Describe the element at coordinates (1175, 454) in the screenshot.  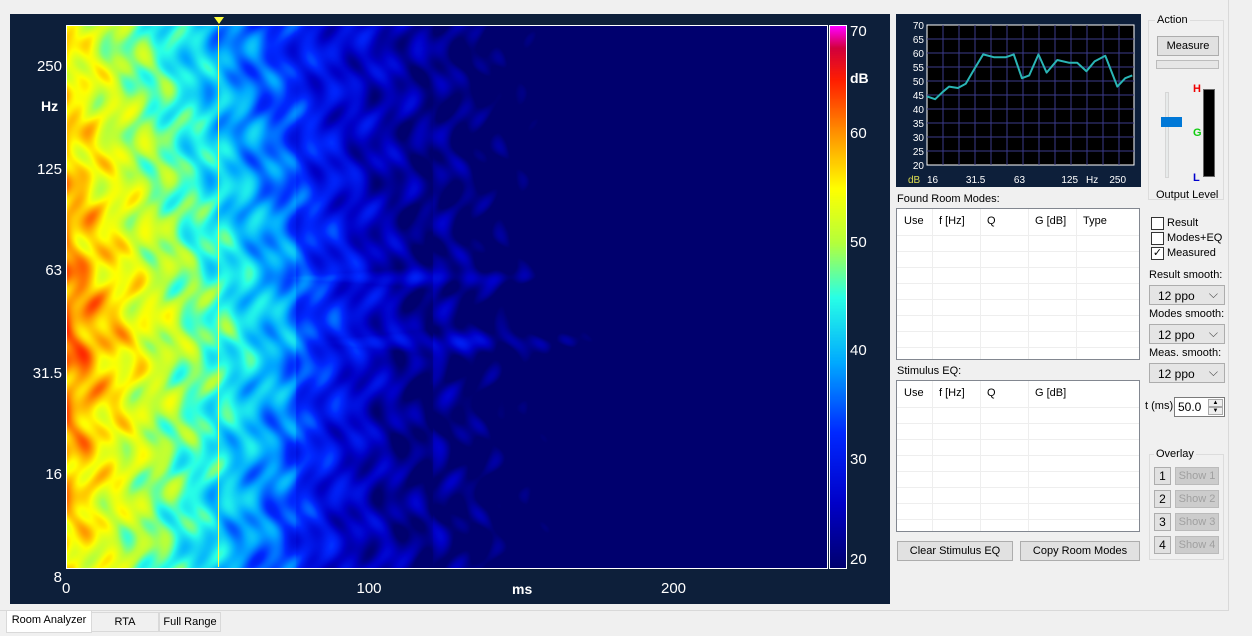
I see `overlay-title: Overlay` at that location.